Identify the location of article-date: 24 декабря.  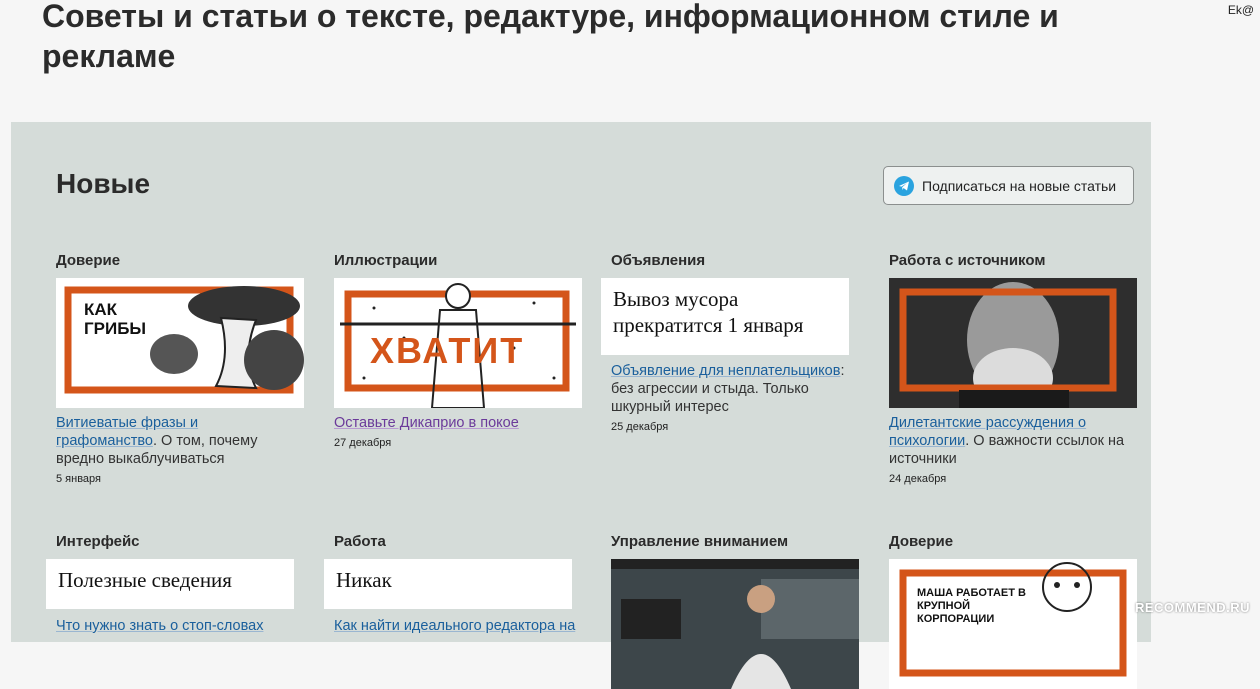
(918, 479).